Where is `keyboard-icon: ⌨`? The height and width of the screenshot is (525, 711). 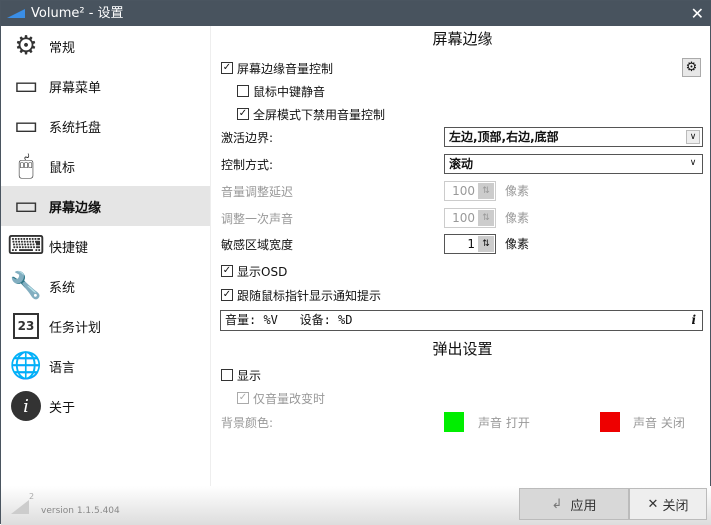 keyboard-icon: ⌨ is located at coordinates (26, 246).